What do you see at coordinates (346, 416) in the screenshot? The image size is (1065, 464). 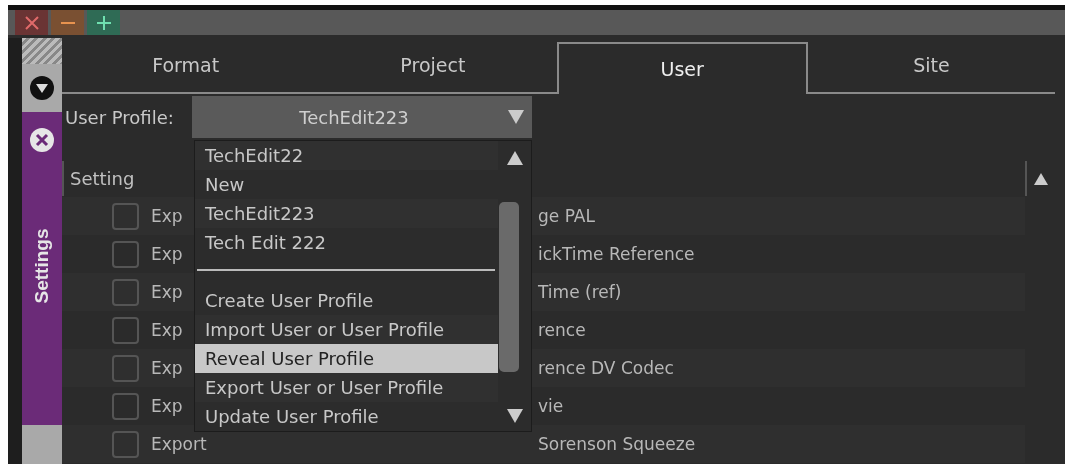 I see `menu-item: Update User Profile` at bounding box center [346, 416].